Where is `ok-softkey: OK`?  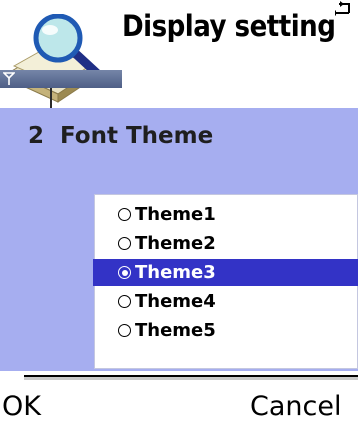
ok-softkey: OK is located at coordinates (21, 407).